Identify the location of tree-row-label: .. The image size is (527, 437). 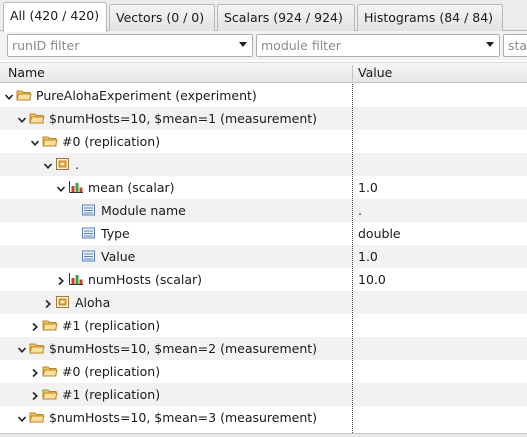
(77, 164).